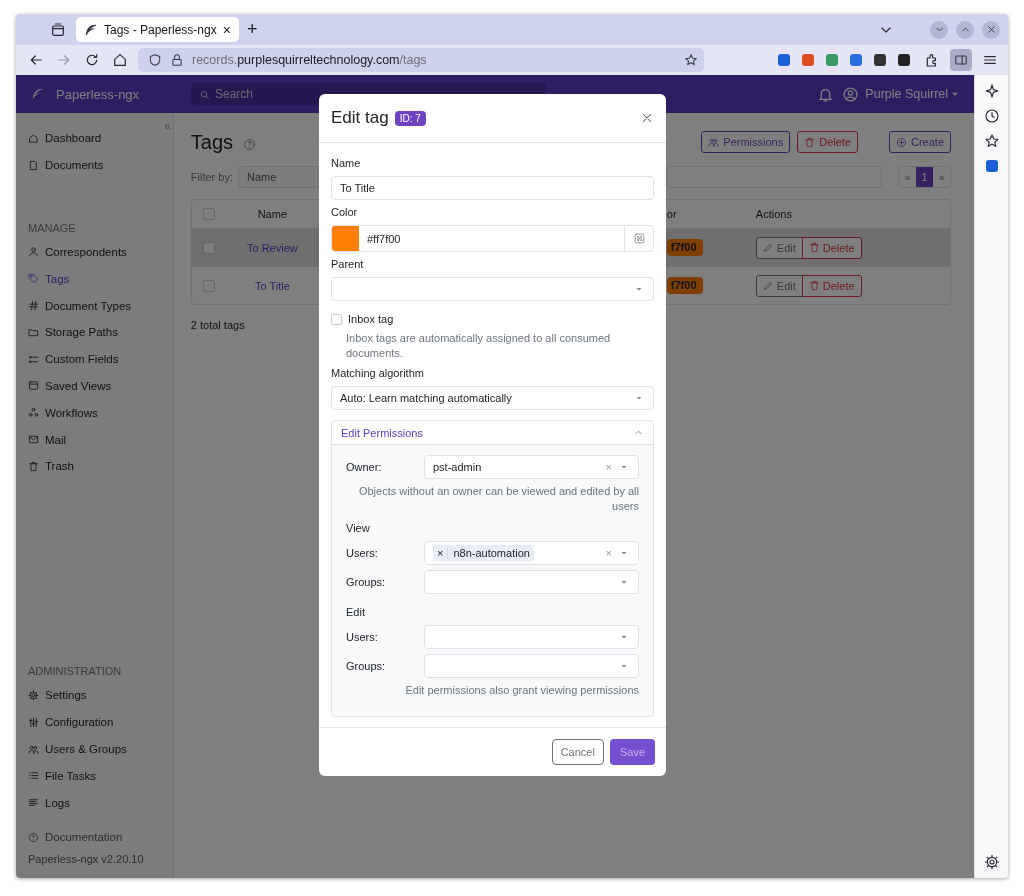 The width and height of the screenshot is (1024, 896). What do you see at coordinates (378, 373) in the screenshot?
I see `field-label: Matching algorithm` at bounding box center [378, 373].